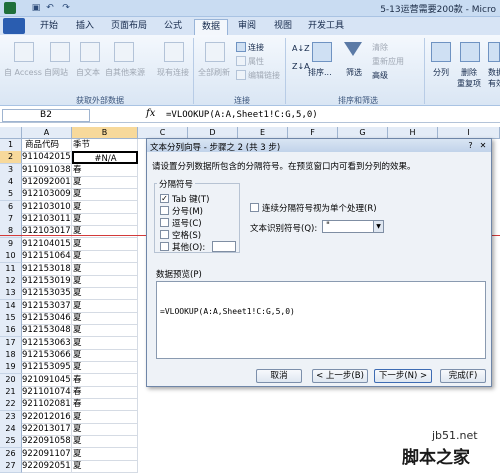 The width and height of the screenshot is (500, 473). Describe the element at coordinates (211, 27) in the screenshot. I see `tab-data: 数据` at that location.